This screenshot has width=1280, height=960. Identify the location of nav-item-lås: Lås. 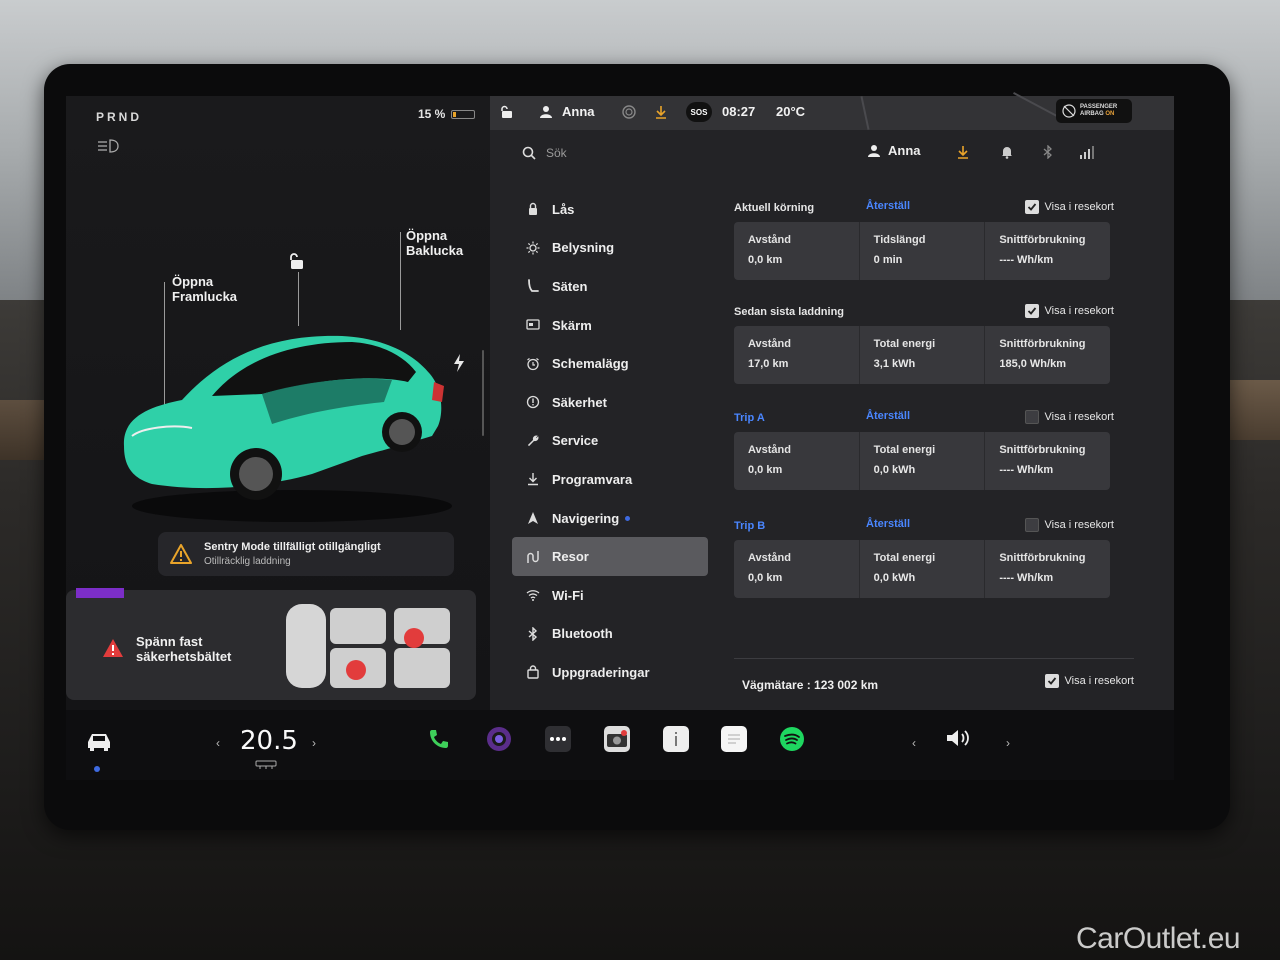
(610, 209).